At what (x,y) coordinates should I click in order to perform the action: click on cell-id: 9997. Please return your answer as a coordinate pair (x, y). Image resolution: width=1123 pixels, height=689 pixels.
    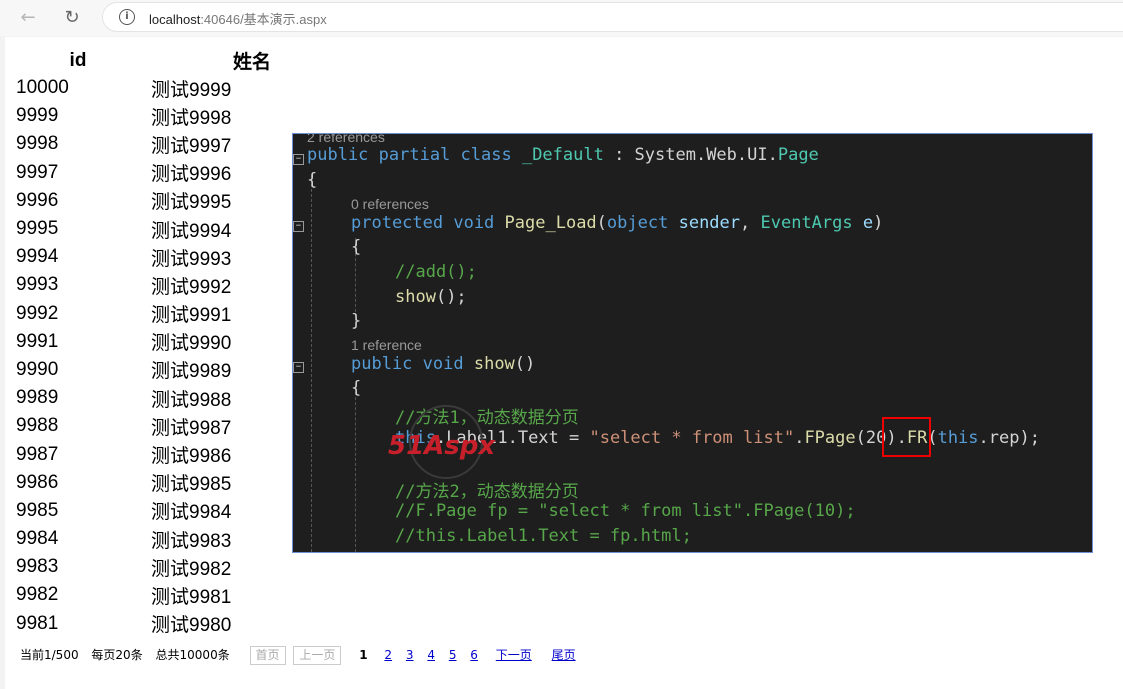
    Looking at the image, I should click on (37, 172).